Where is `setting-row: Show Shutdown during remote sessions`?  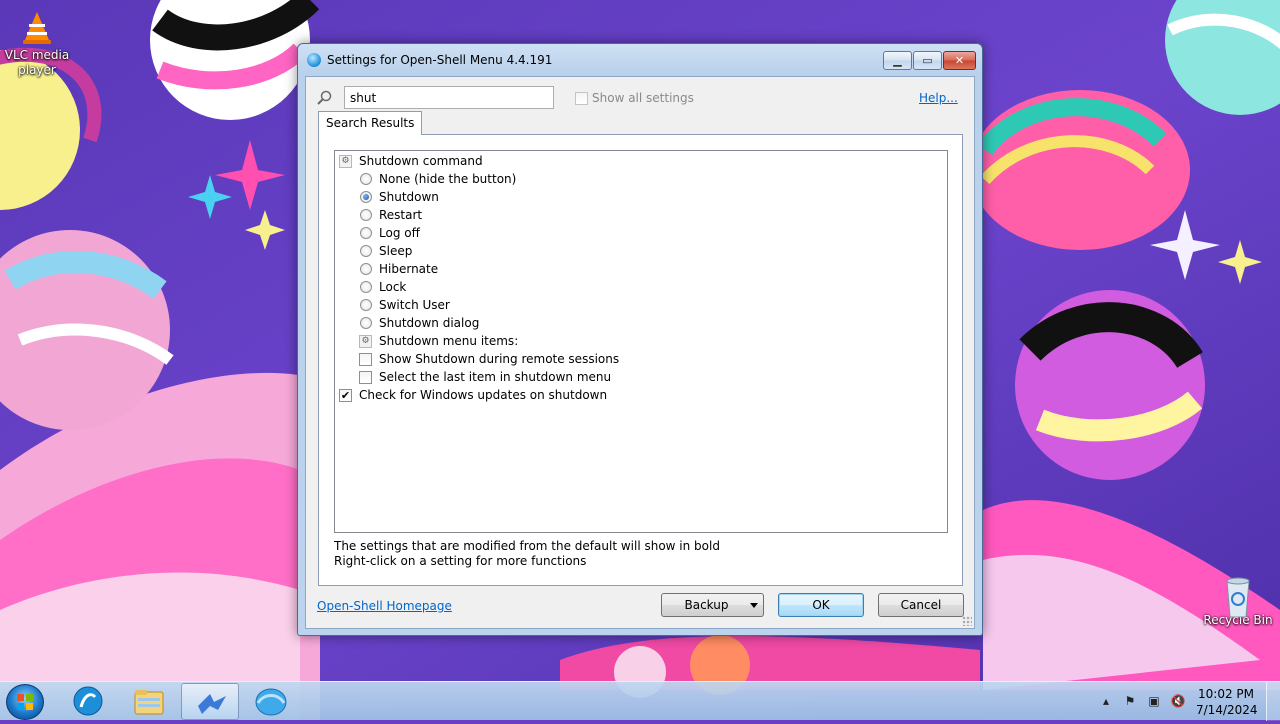
setting-row: Show Shutdown during remote sessions is located at coordinates (641, 359).